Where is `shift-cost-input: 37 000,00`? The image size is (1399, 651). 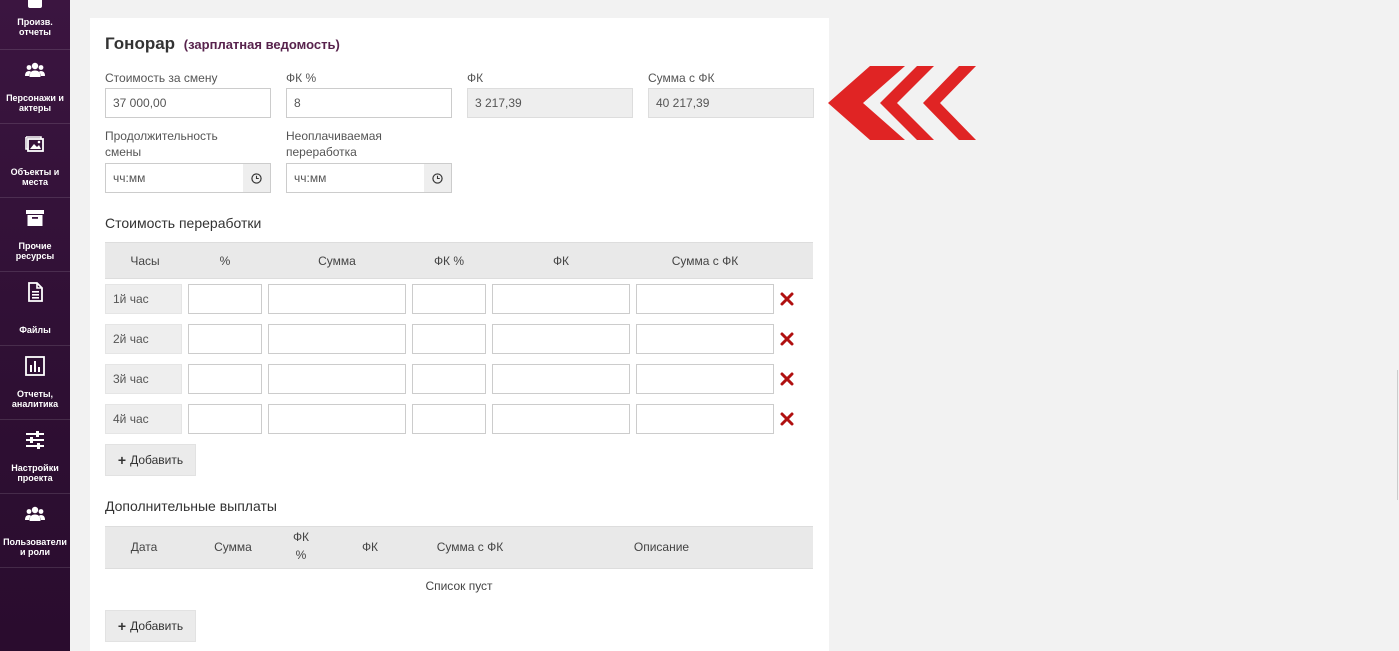
shift-cost-input: 37 000,00 is located at coordinates (188, 103).